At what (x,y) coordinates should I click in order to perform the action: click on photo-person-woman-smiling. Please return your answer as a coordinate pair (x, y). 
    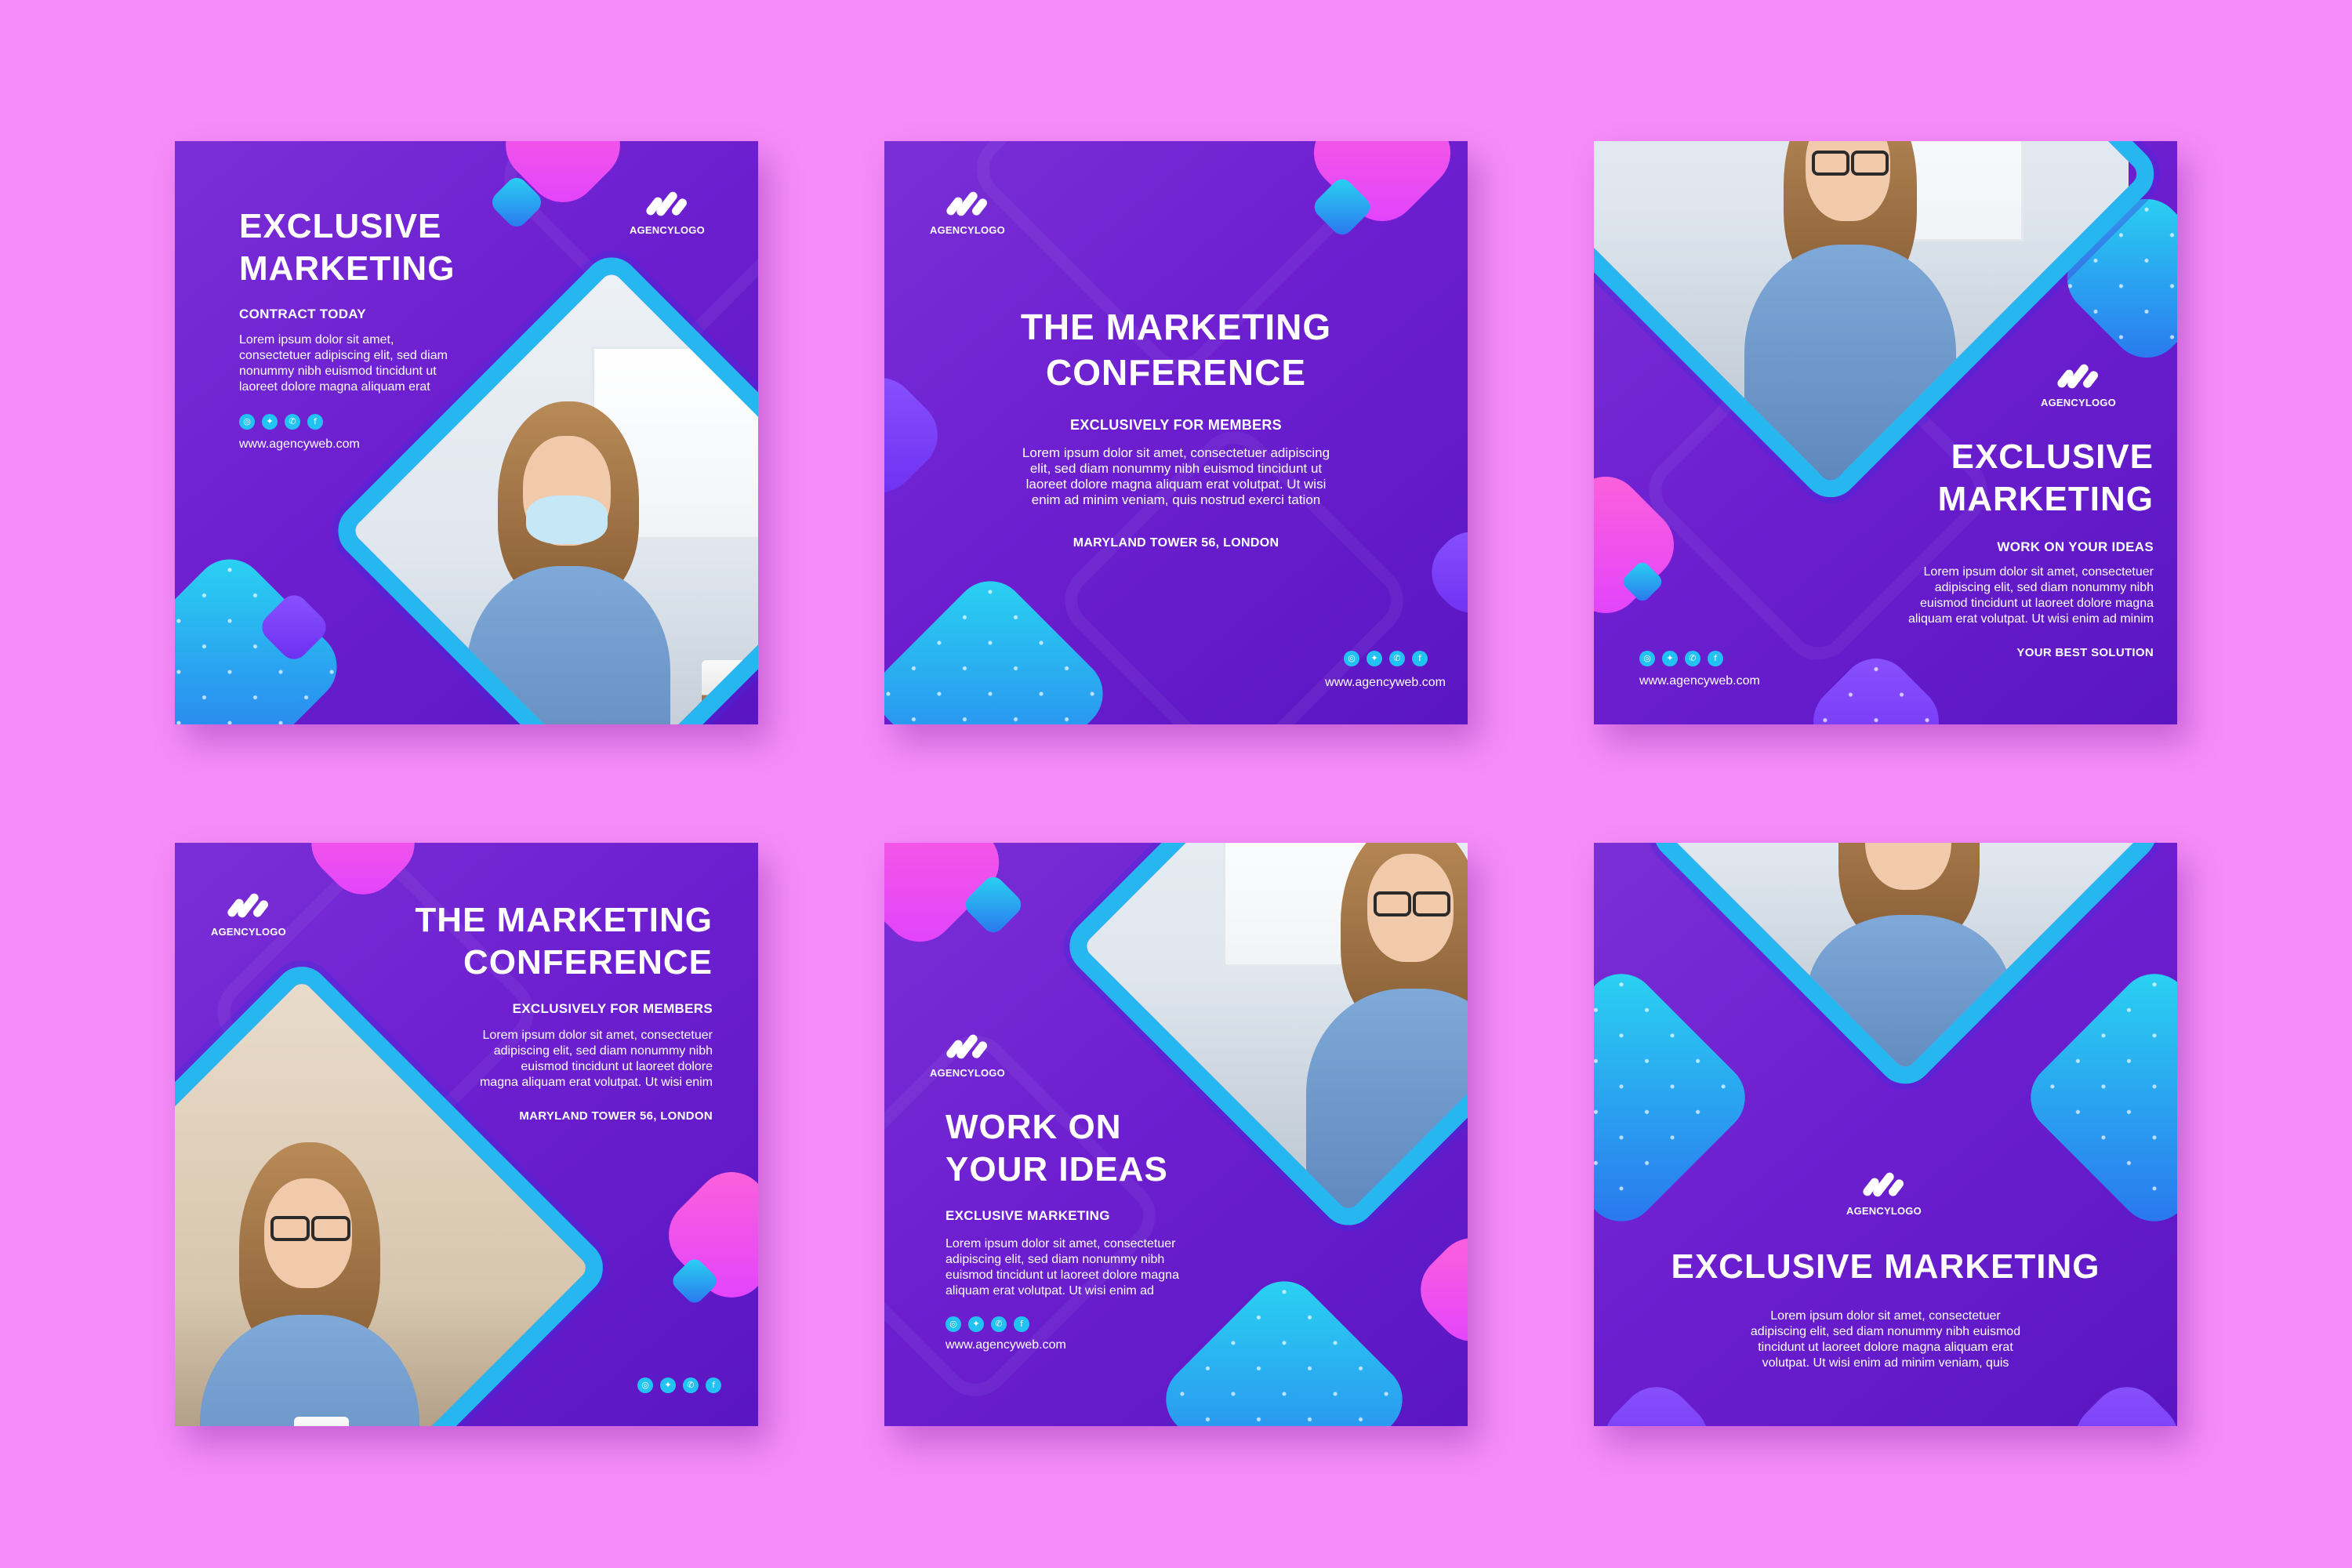
    Looking at the image, I should click on (1909, 965).